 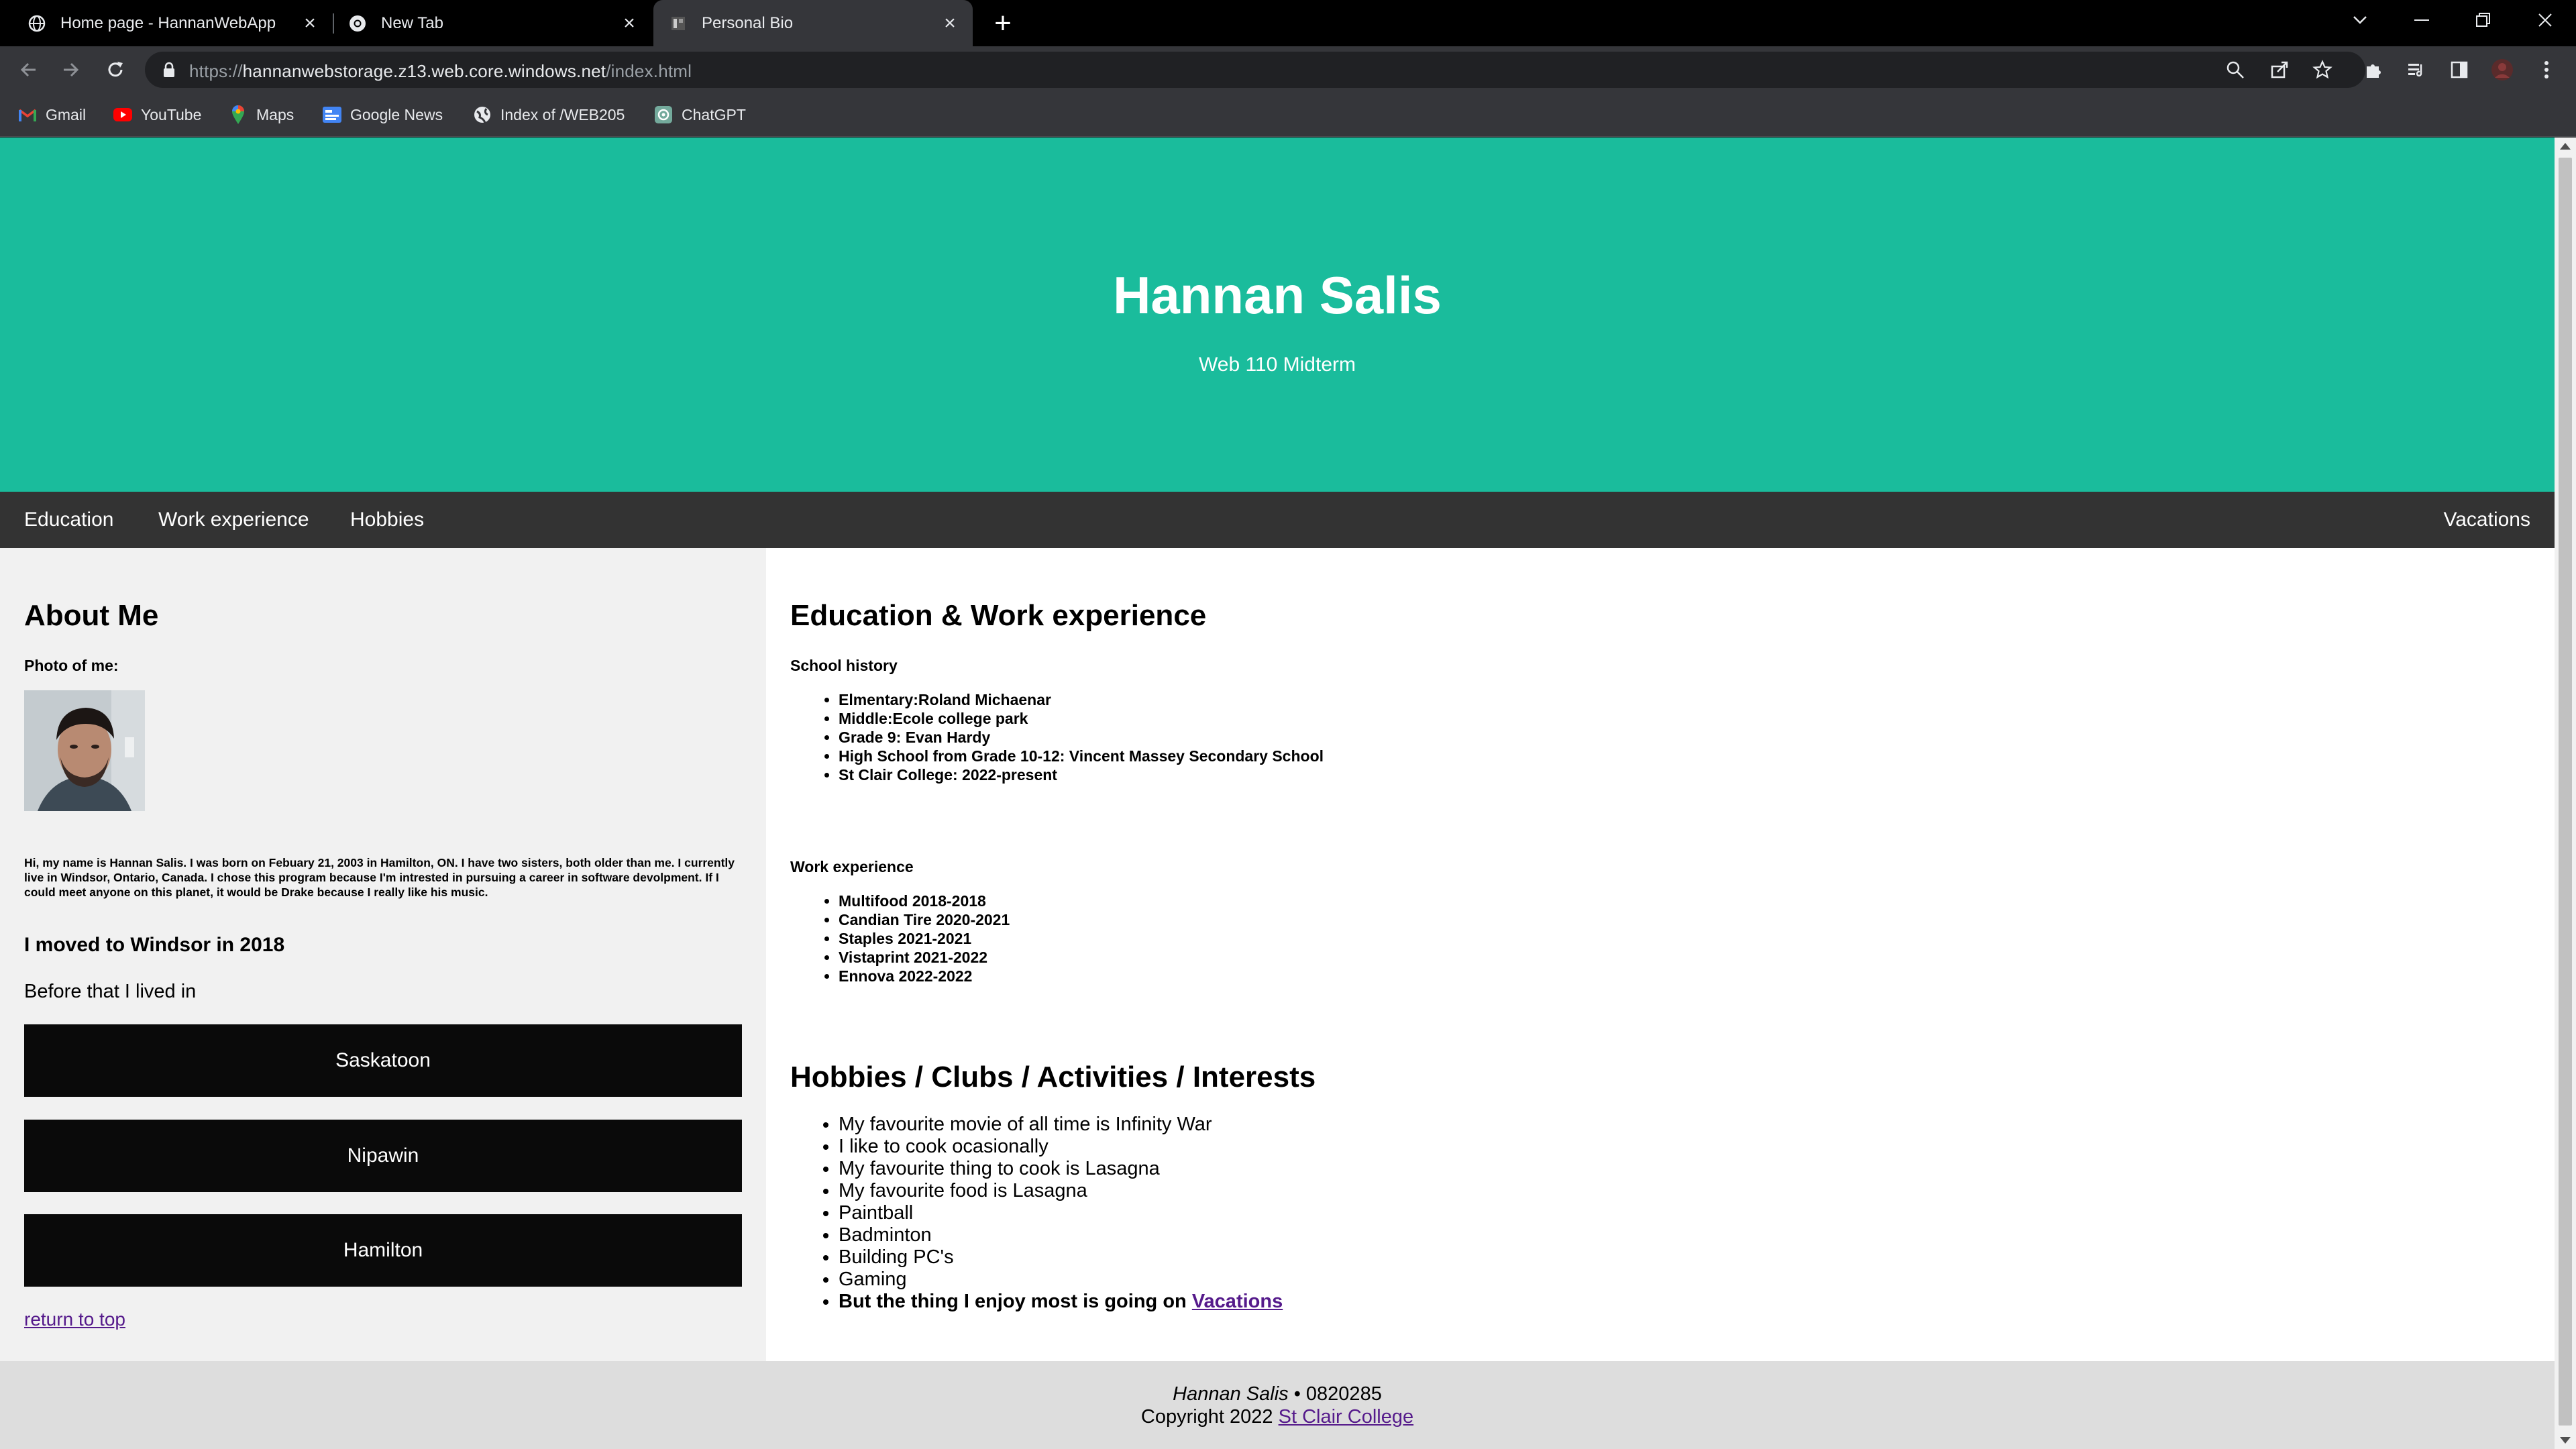 What do you see at coordinates (2546, 70) in the screenshot?
I see `menu-kebab-icon` at bounding box center [2546, 70].